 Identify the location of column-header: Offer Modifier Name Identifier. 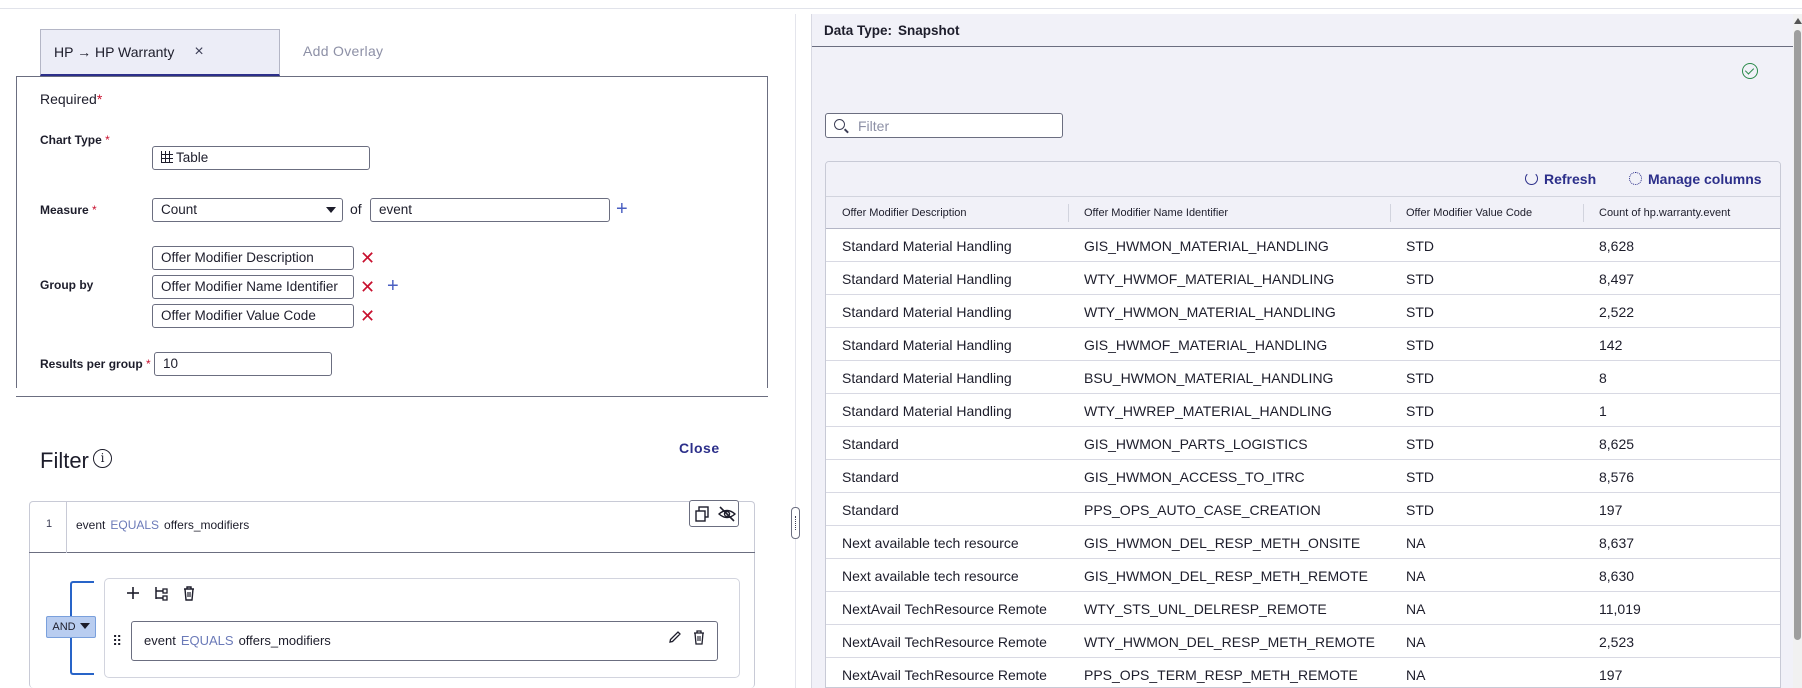
(1156, 213).